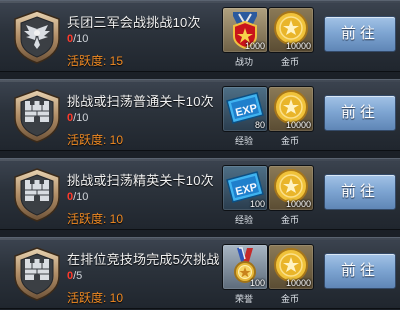 Image resolution: width=400 pixels, height=310 pixels. I want to click on reward-exp: EXP 80, so click(245, 109).